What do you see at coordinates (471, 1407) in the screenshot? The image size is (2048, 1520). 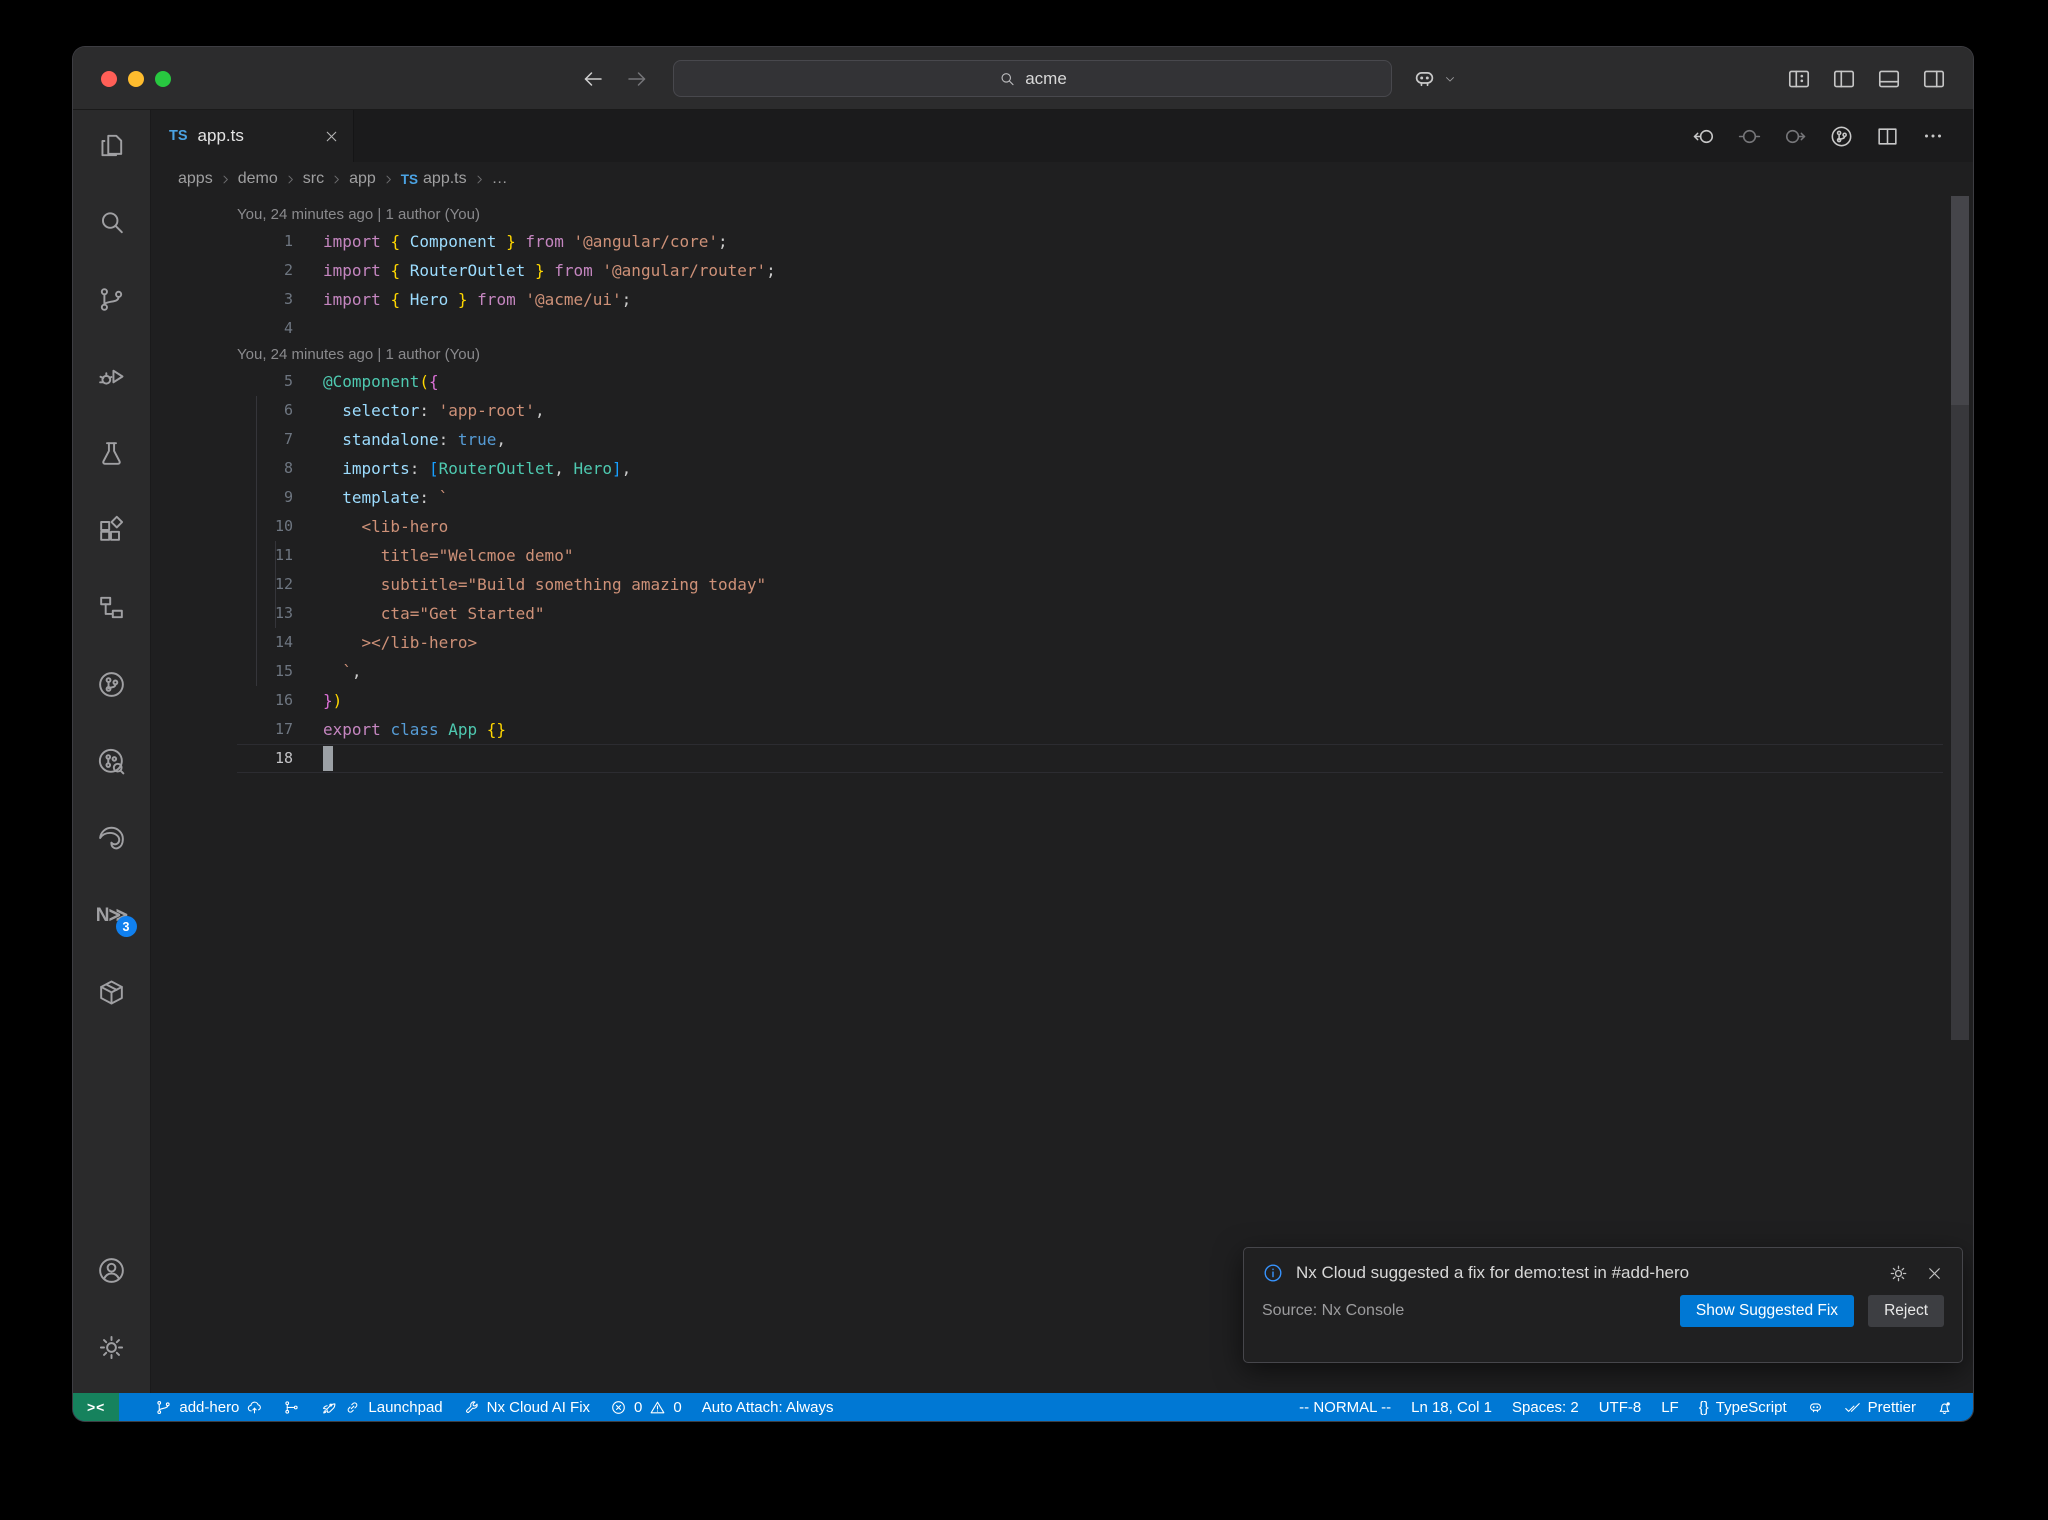 I see `wrench-icon` at bounding box center [471, 1407].